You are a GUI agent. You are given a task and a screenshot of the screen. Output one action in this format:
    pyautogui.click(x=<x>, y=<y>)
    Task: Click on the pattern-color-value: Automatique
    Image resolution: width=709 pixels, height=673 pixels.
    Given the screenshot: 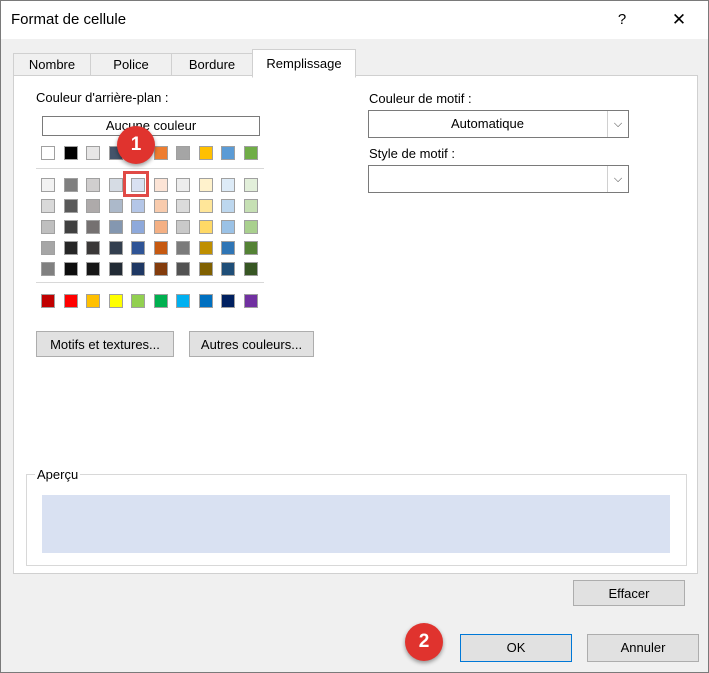 What is the action you would take?
    pyautogui.click(x=487, y=123)
    